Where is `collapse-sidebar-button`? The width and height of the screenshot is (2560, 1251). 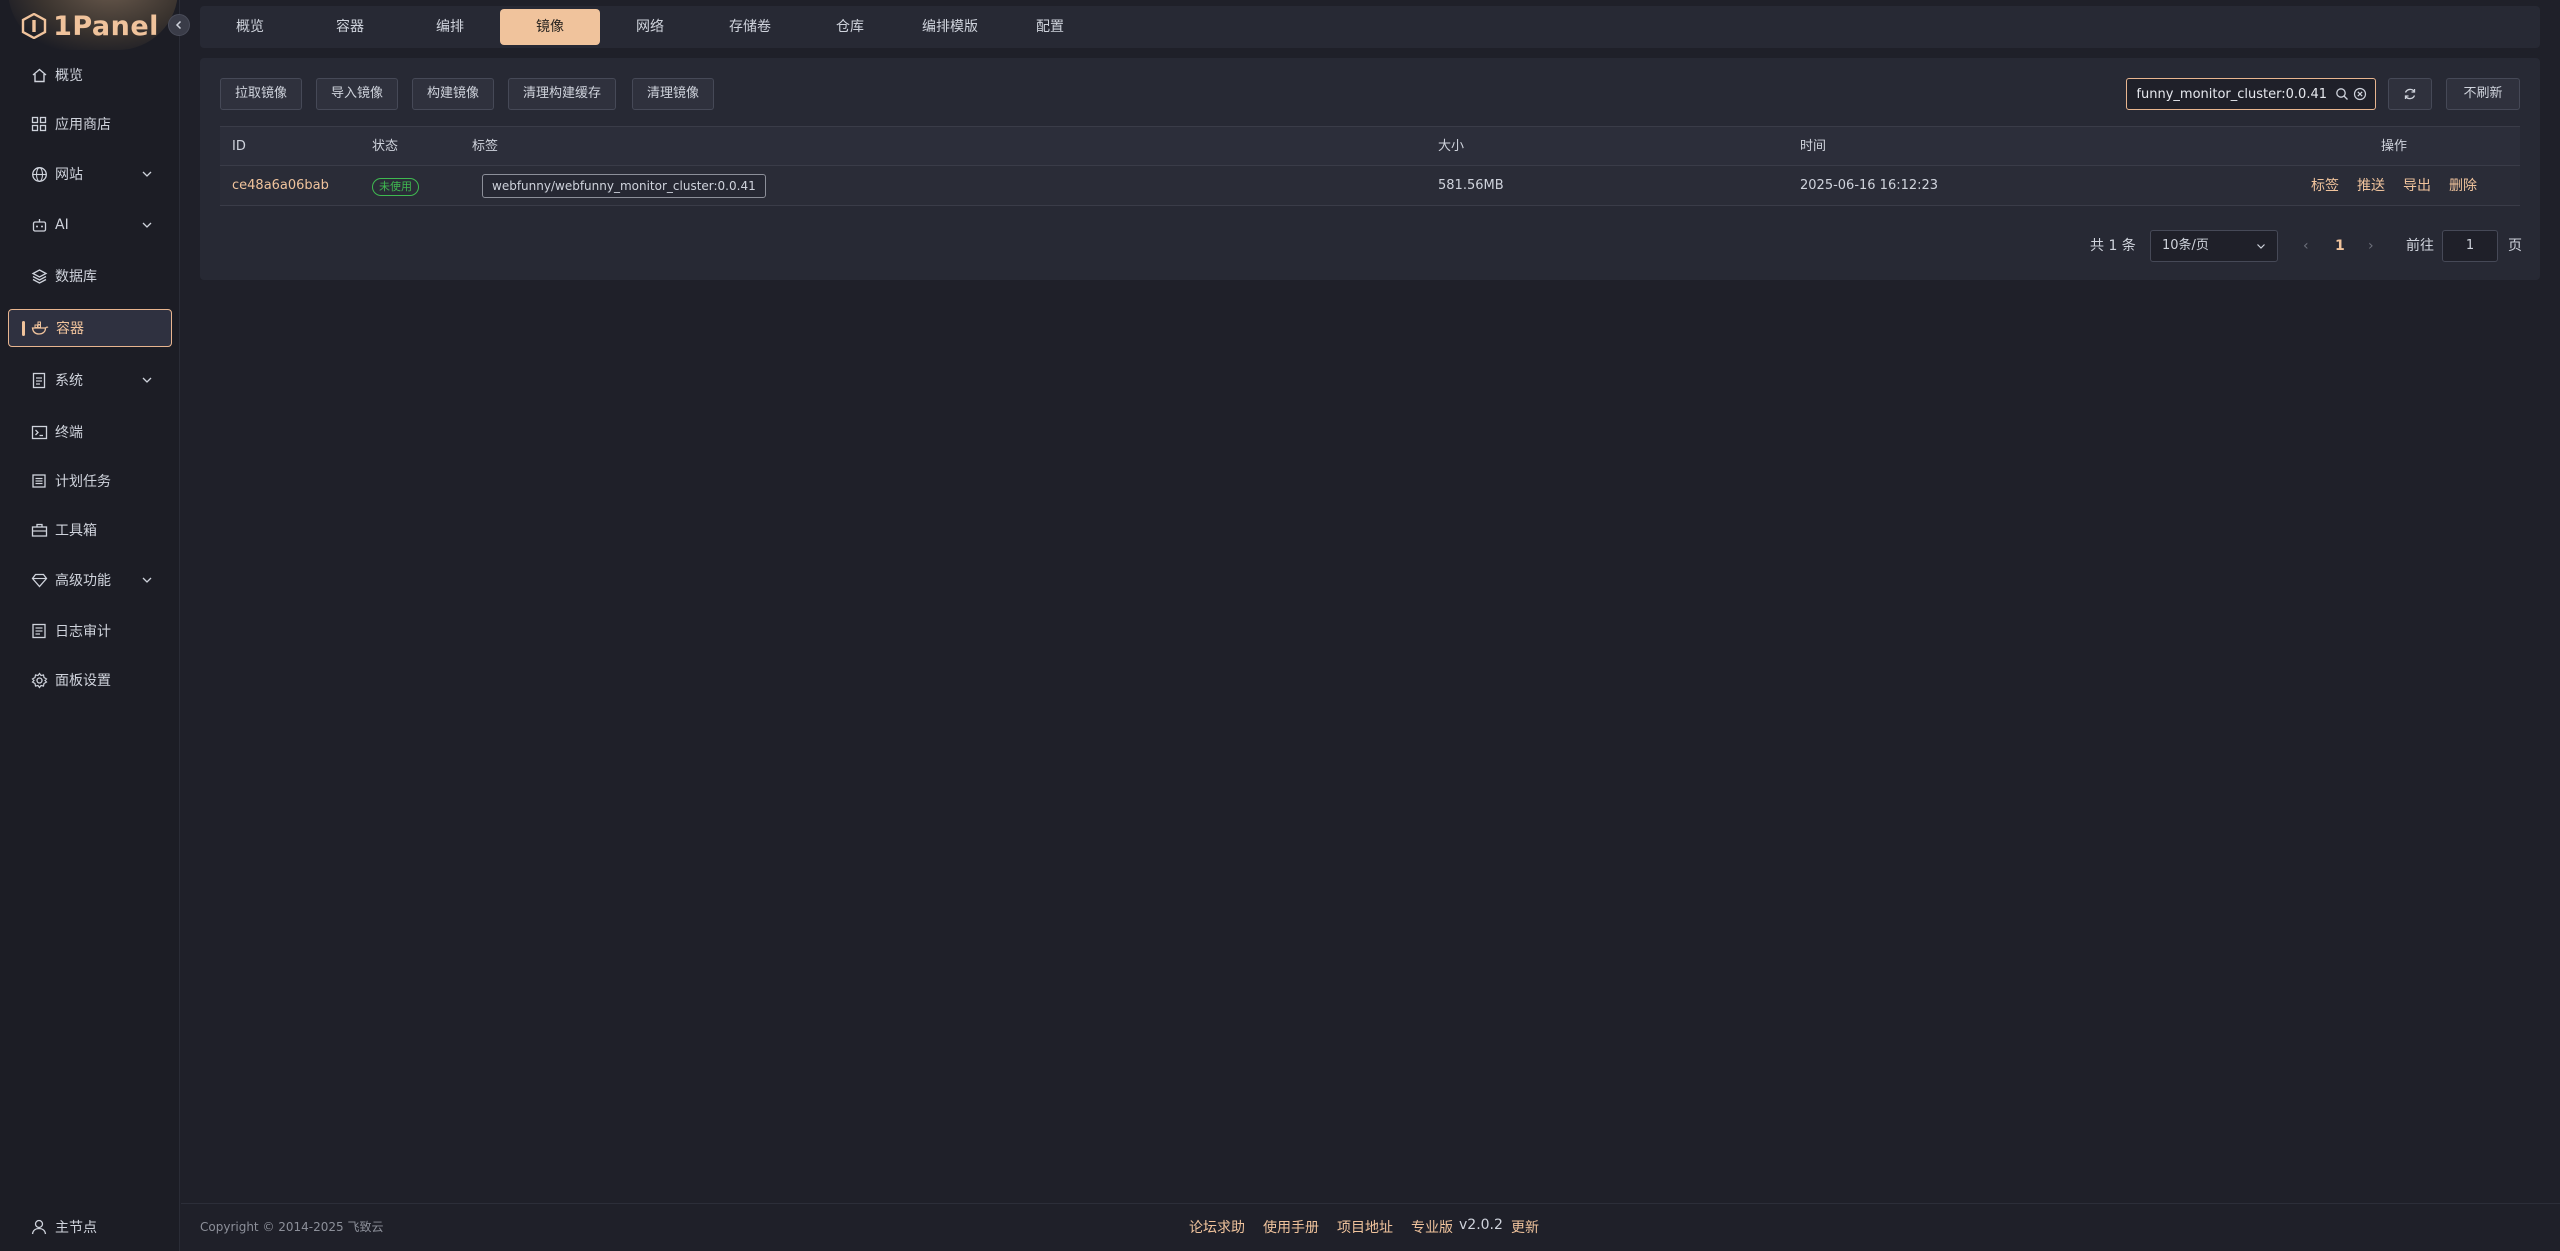 collapse-sidebar-button is located at coordinates (179, 25).